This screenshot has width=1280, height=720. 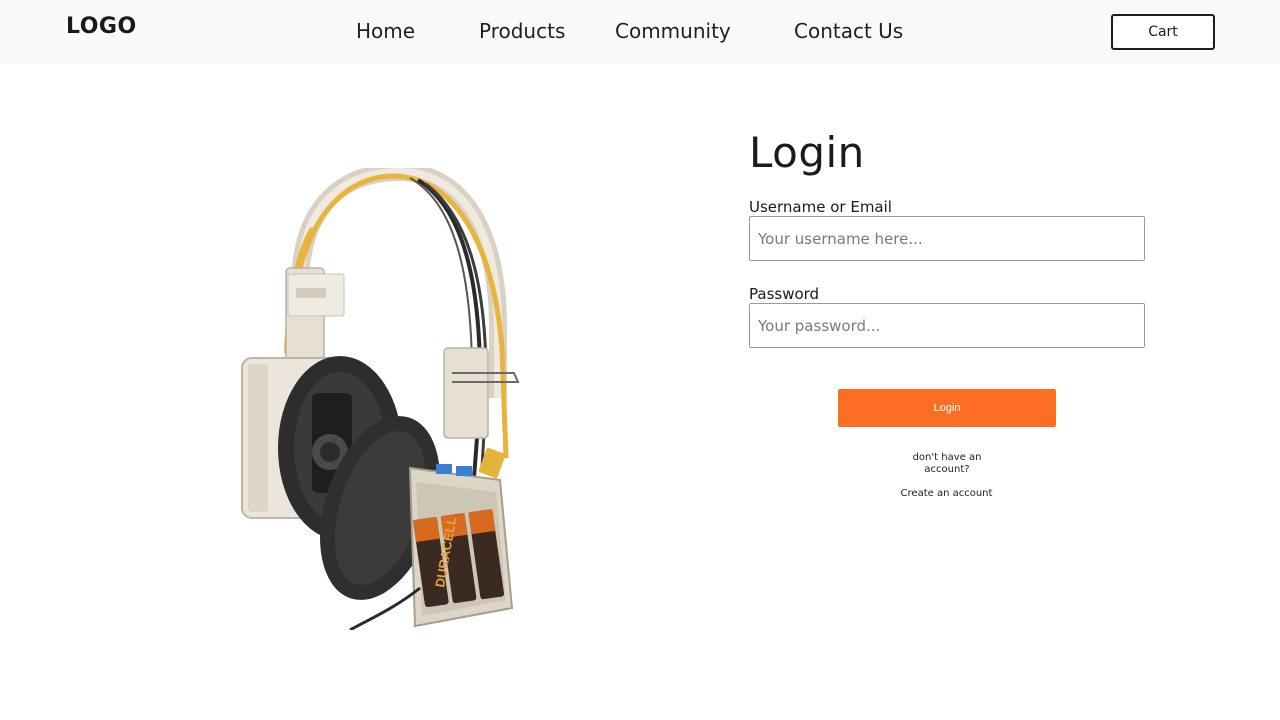 What do you see at coordinates (784, 294) in the screenshot?
I see `password-label: Password` at bounding box center [784, 294].